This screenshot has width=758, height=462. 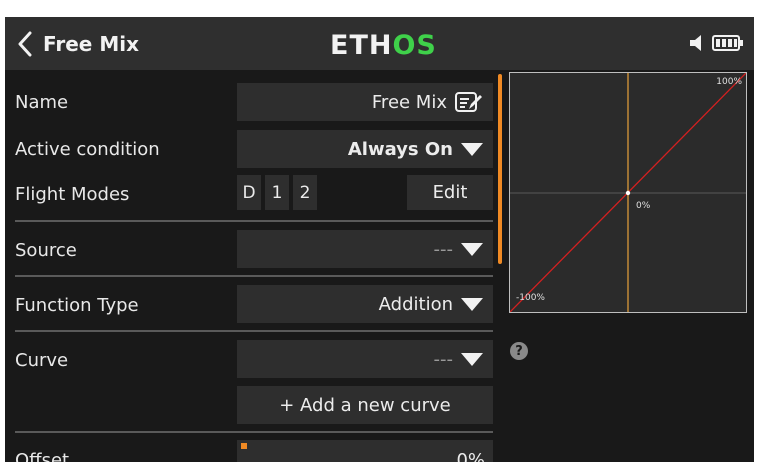 I want to click on page-title: Free Mix, so click(x=91, y=44).